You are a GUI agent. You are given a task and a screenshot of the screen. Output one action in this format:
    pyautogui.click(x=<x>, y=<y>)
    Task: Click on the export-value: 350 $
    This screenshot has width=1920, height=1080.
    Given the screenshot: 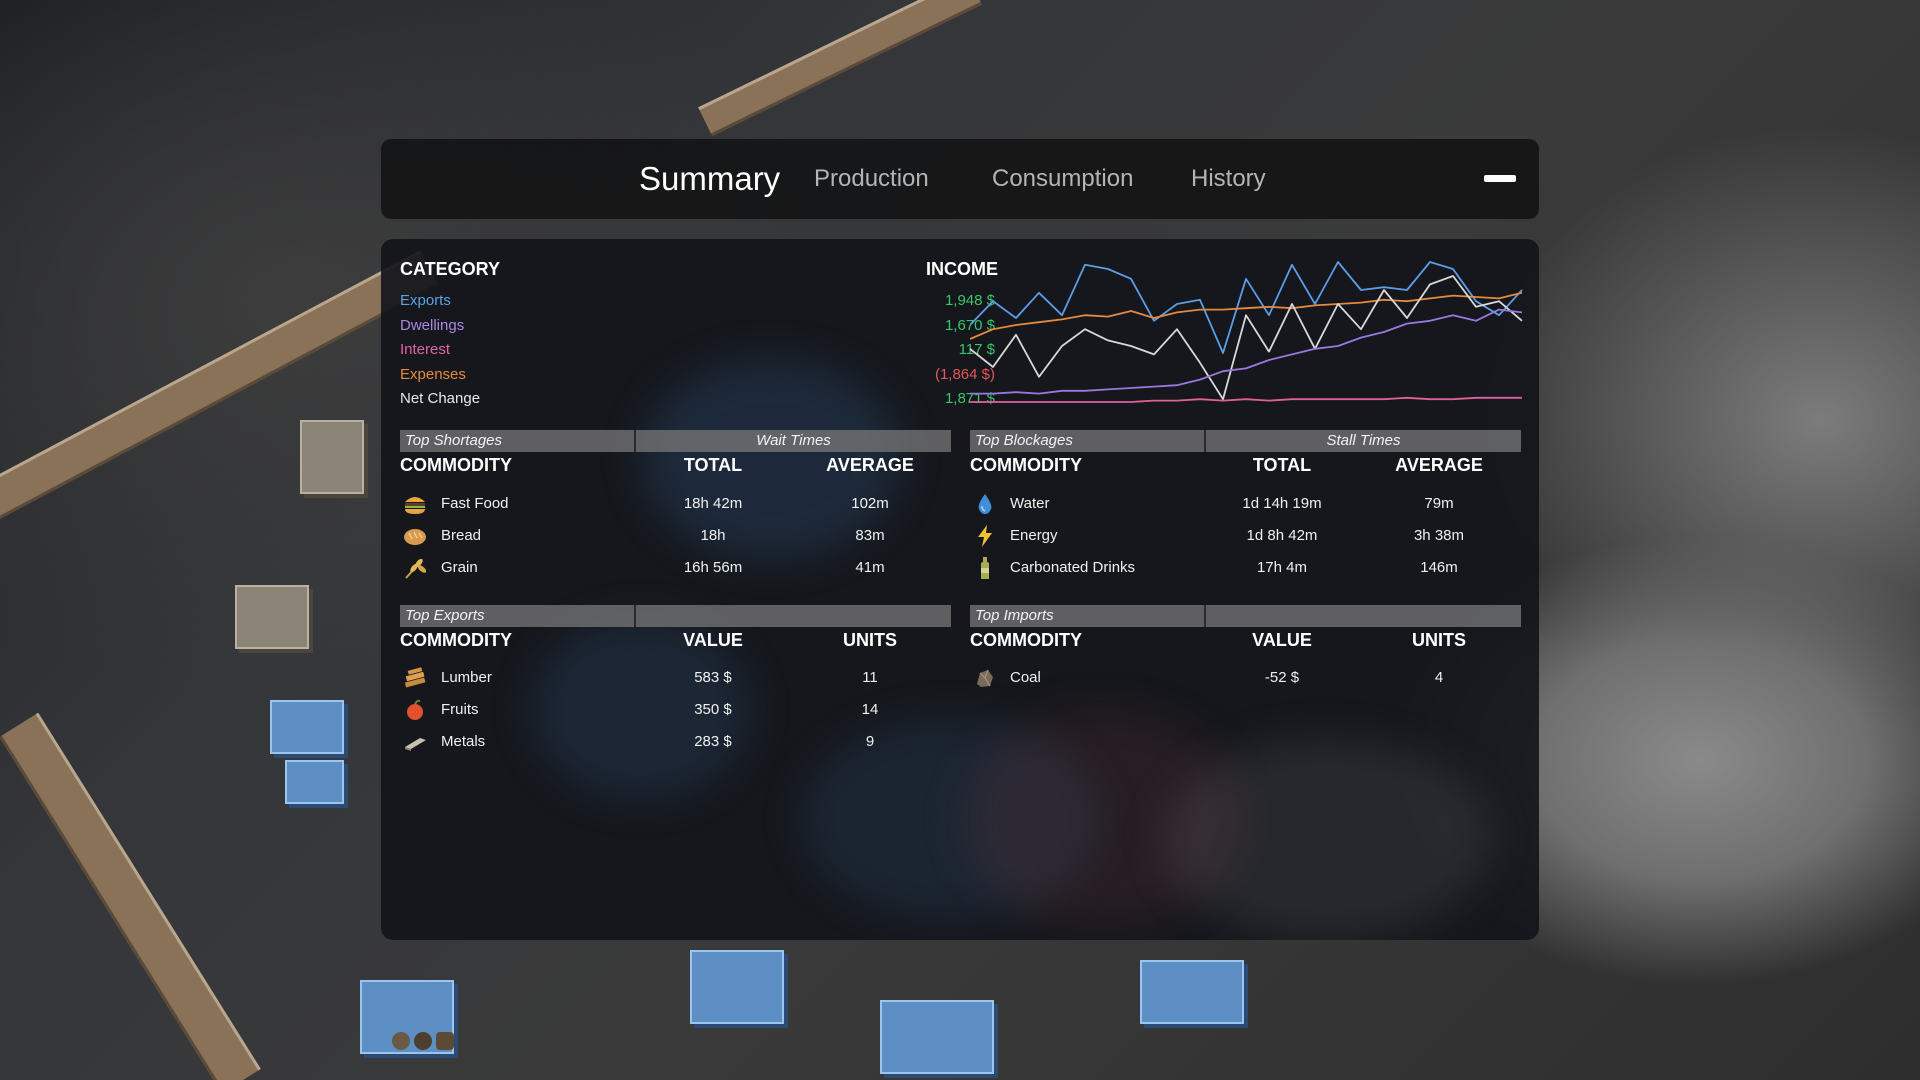 What is the action you would take?
    pyautogui.click(x=713, y=709)
    